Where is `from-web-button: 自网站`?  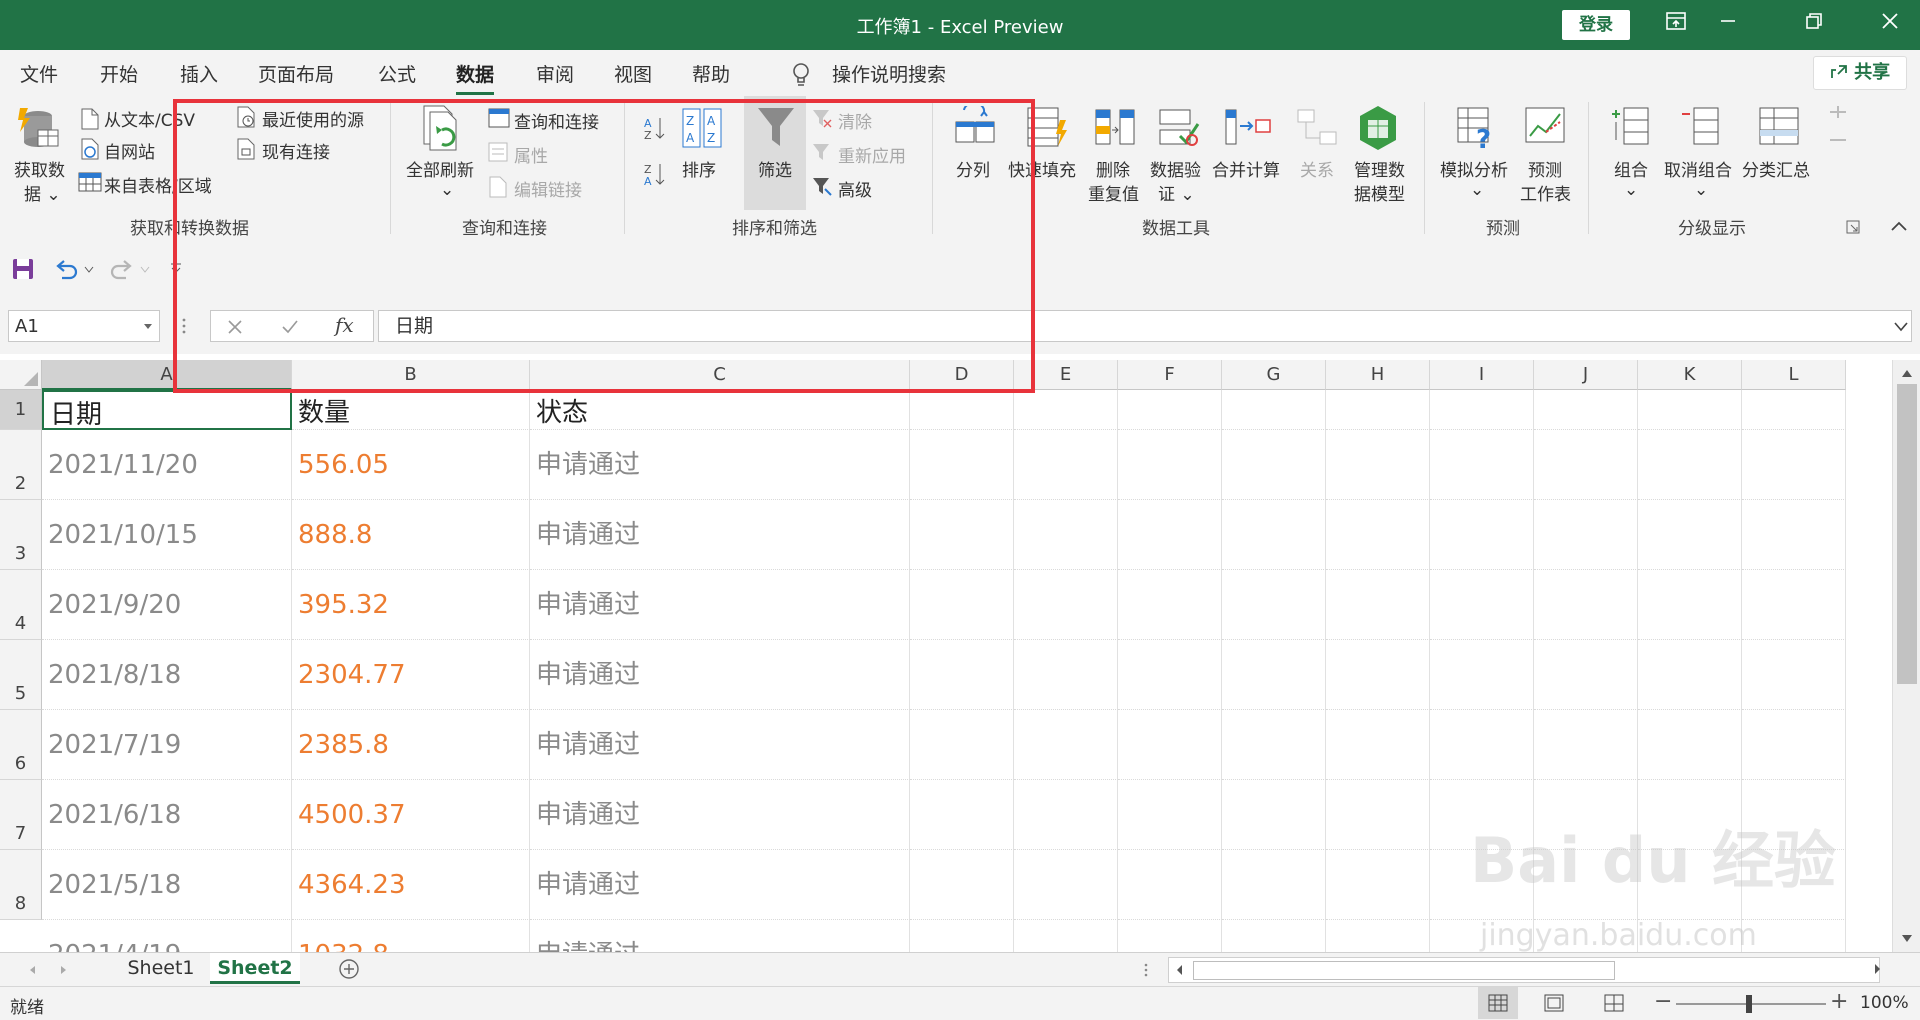
from-web-button: 自网站 is located at coordinates (129, 150).